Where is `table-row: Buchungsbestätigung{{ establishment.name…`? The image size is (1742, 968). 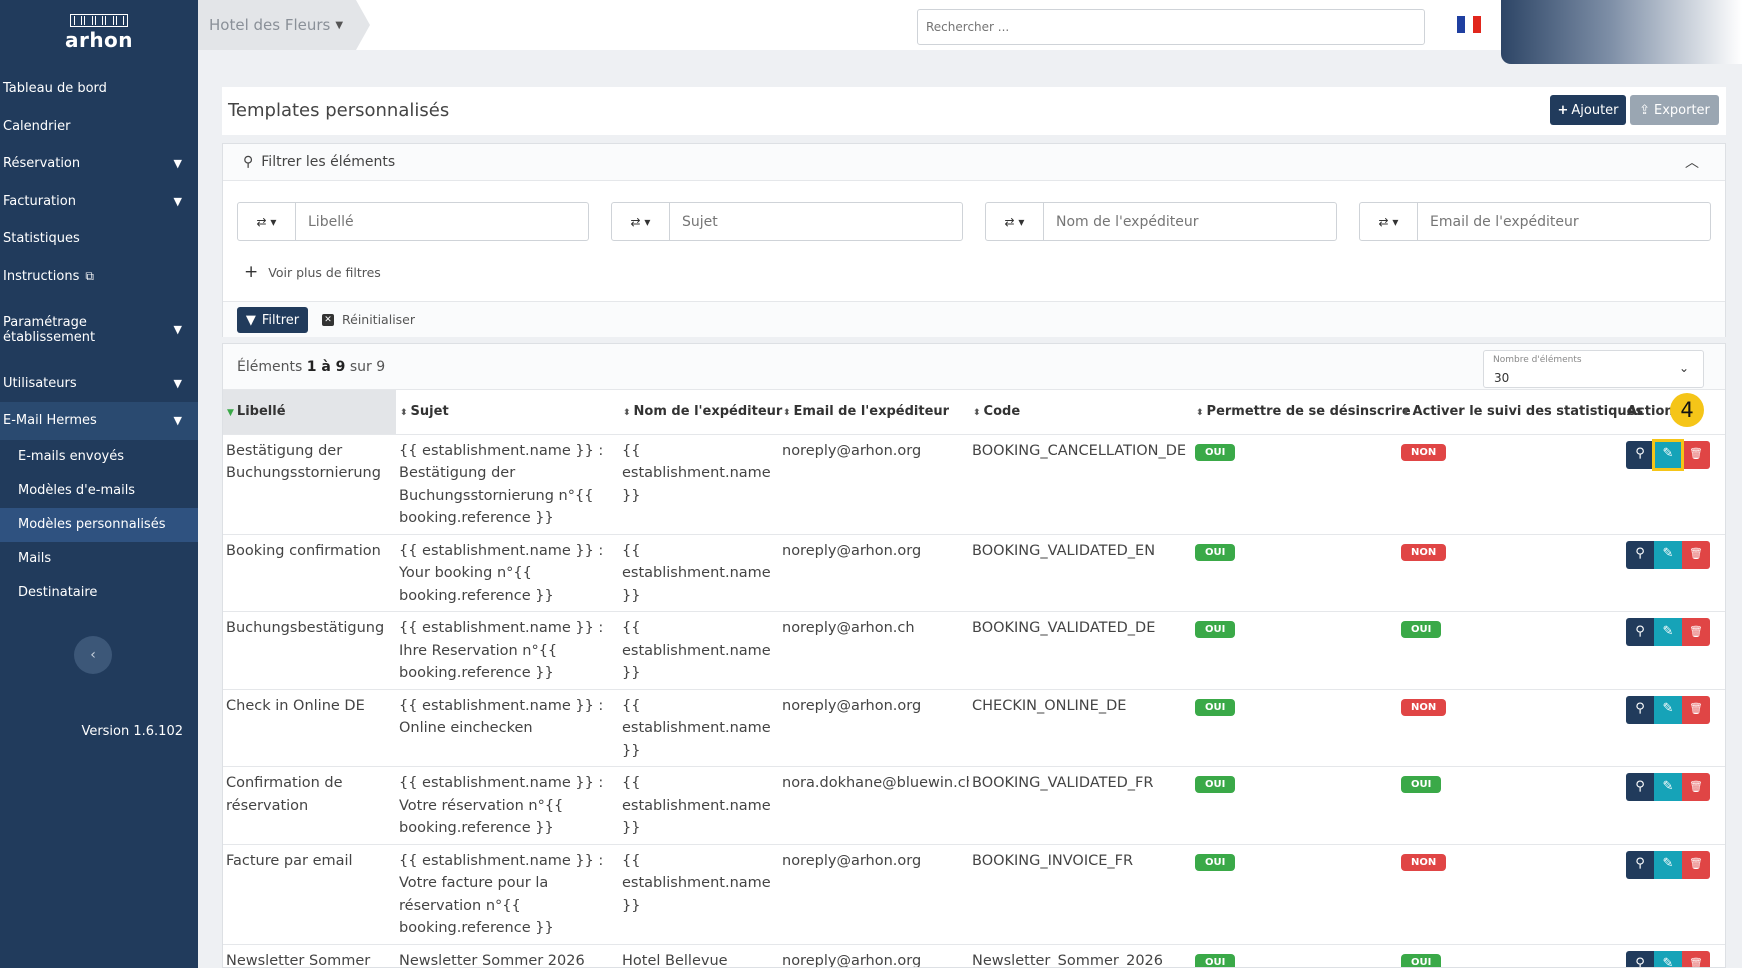
table-row: Buchungsbestätigung{{ establishment.name… is located at coordinates (974, 650).